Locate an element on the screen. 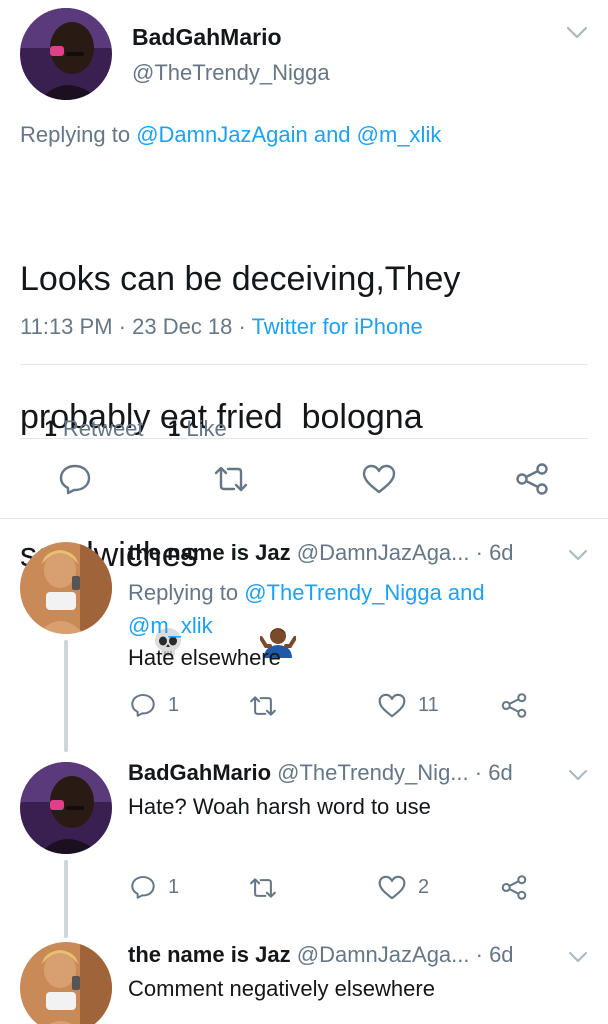  like-button: 11 is located at coordinates (408, 705).